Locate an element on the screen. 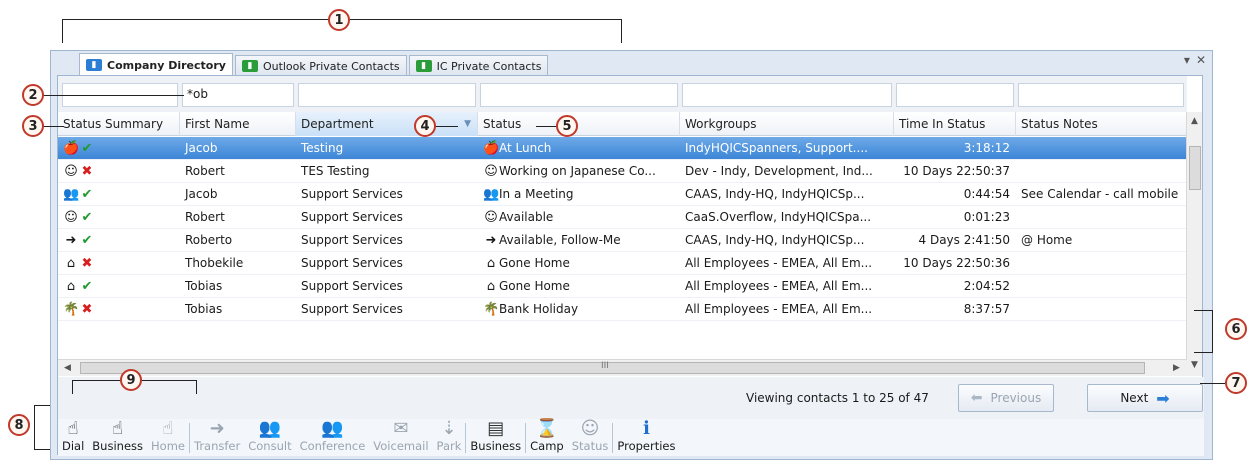  callout-8: 8 is located at coordinates (19, 425).